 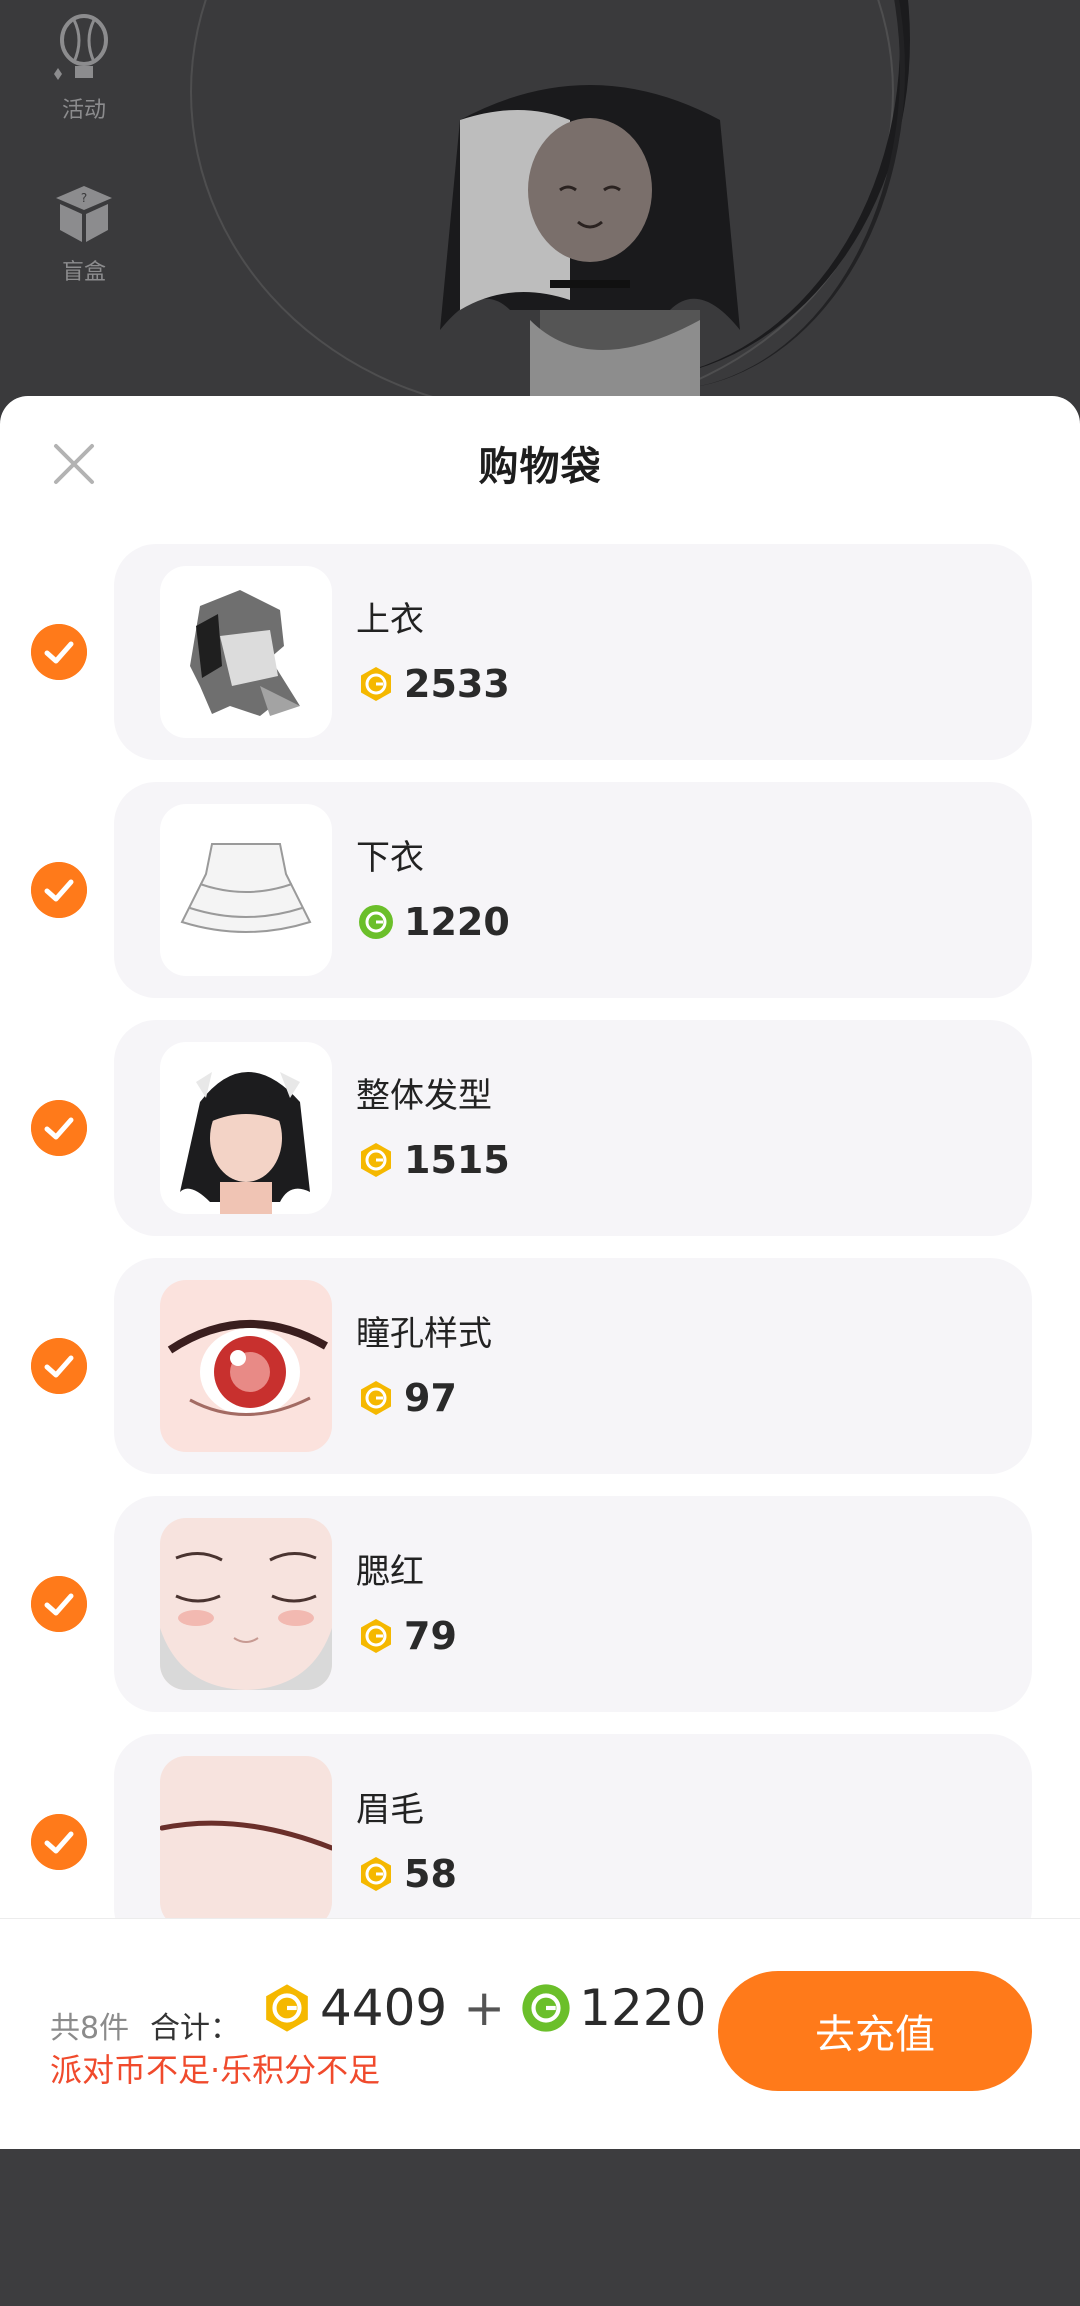 I want to click on total-amount: 4409 + 1220, so click(x=484, y=2008).